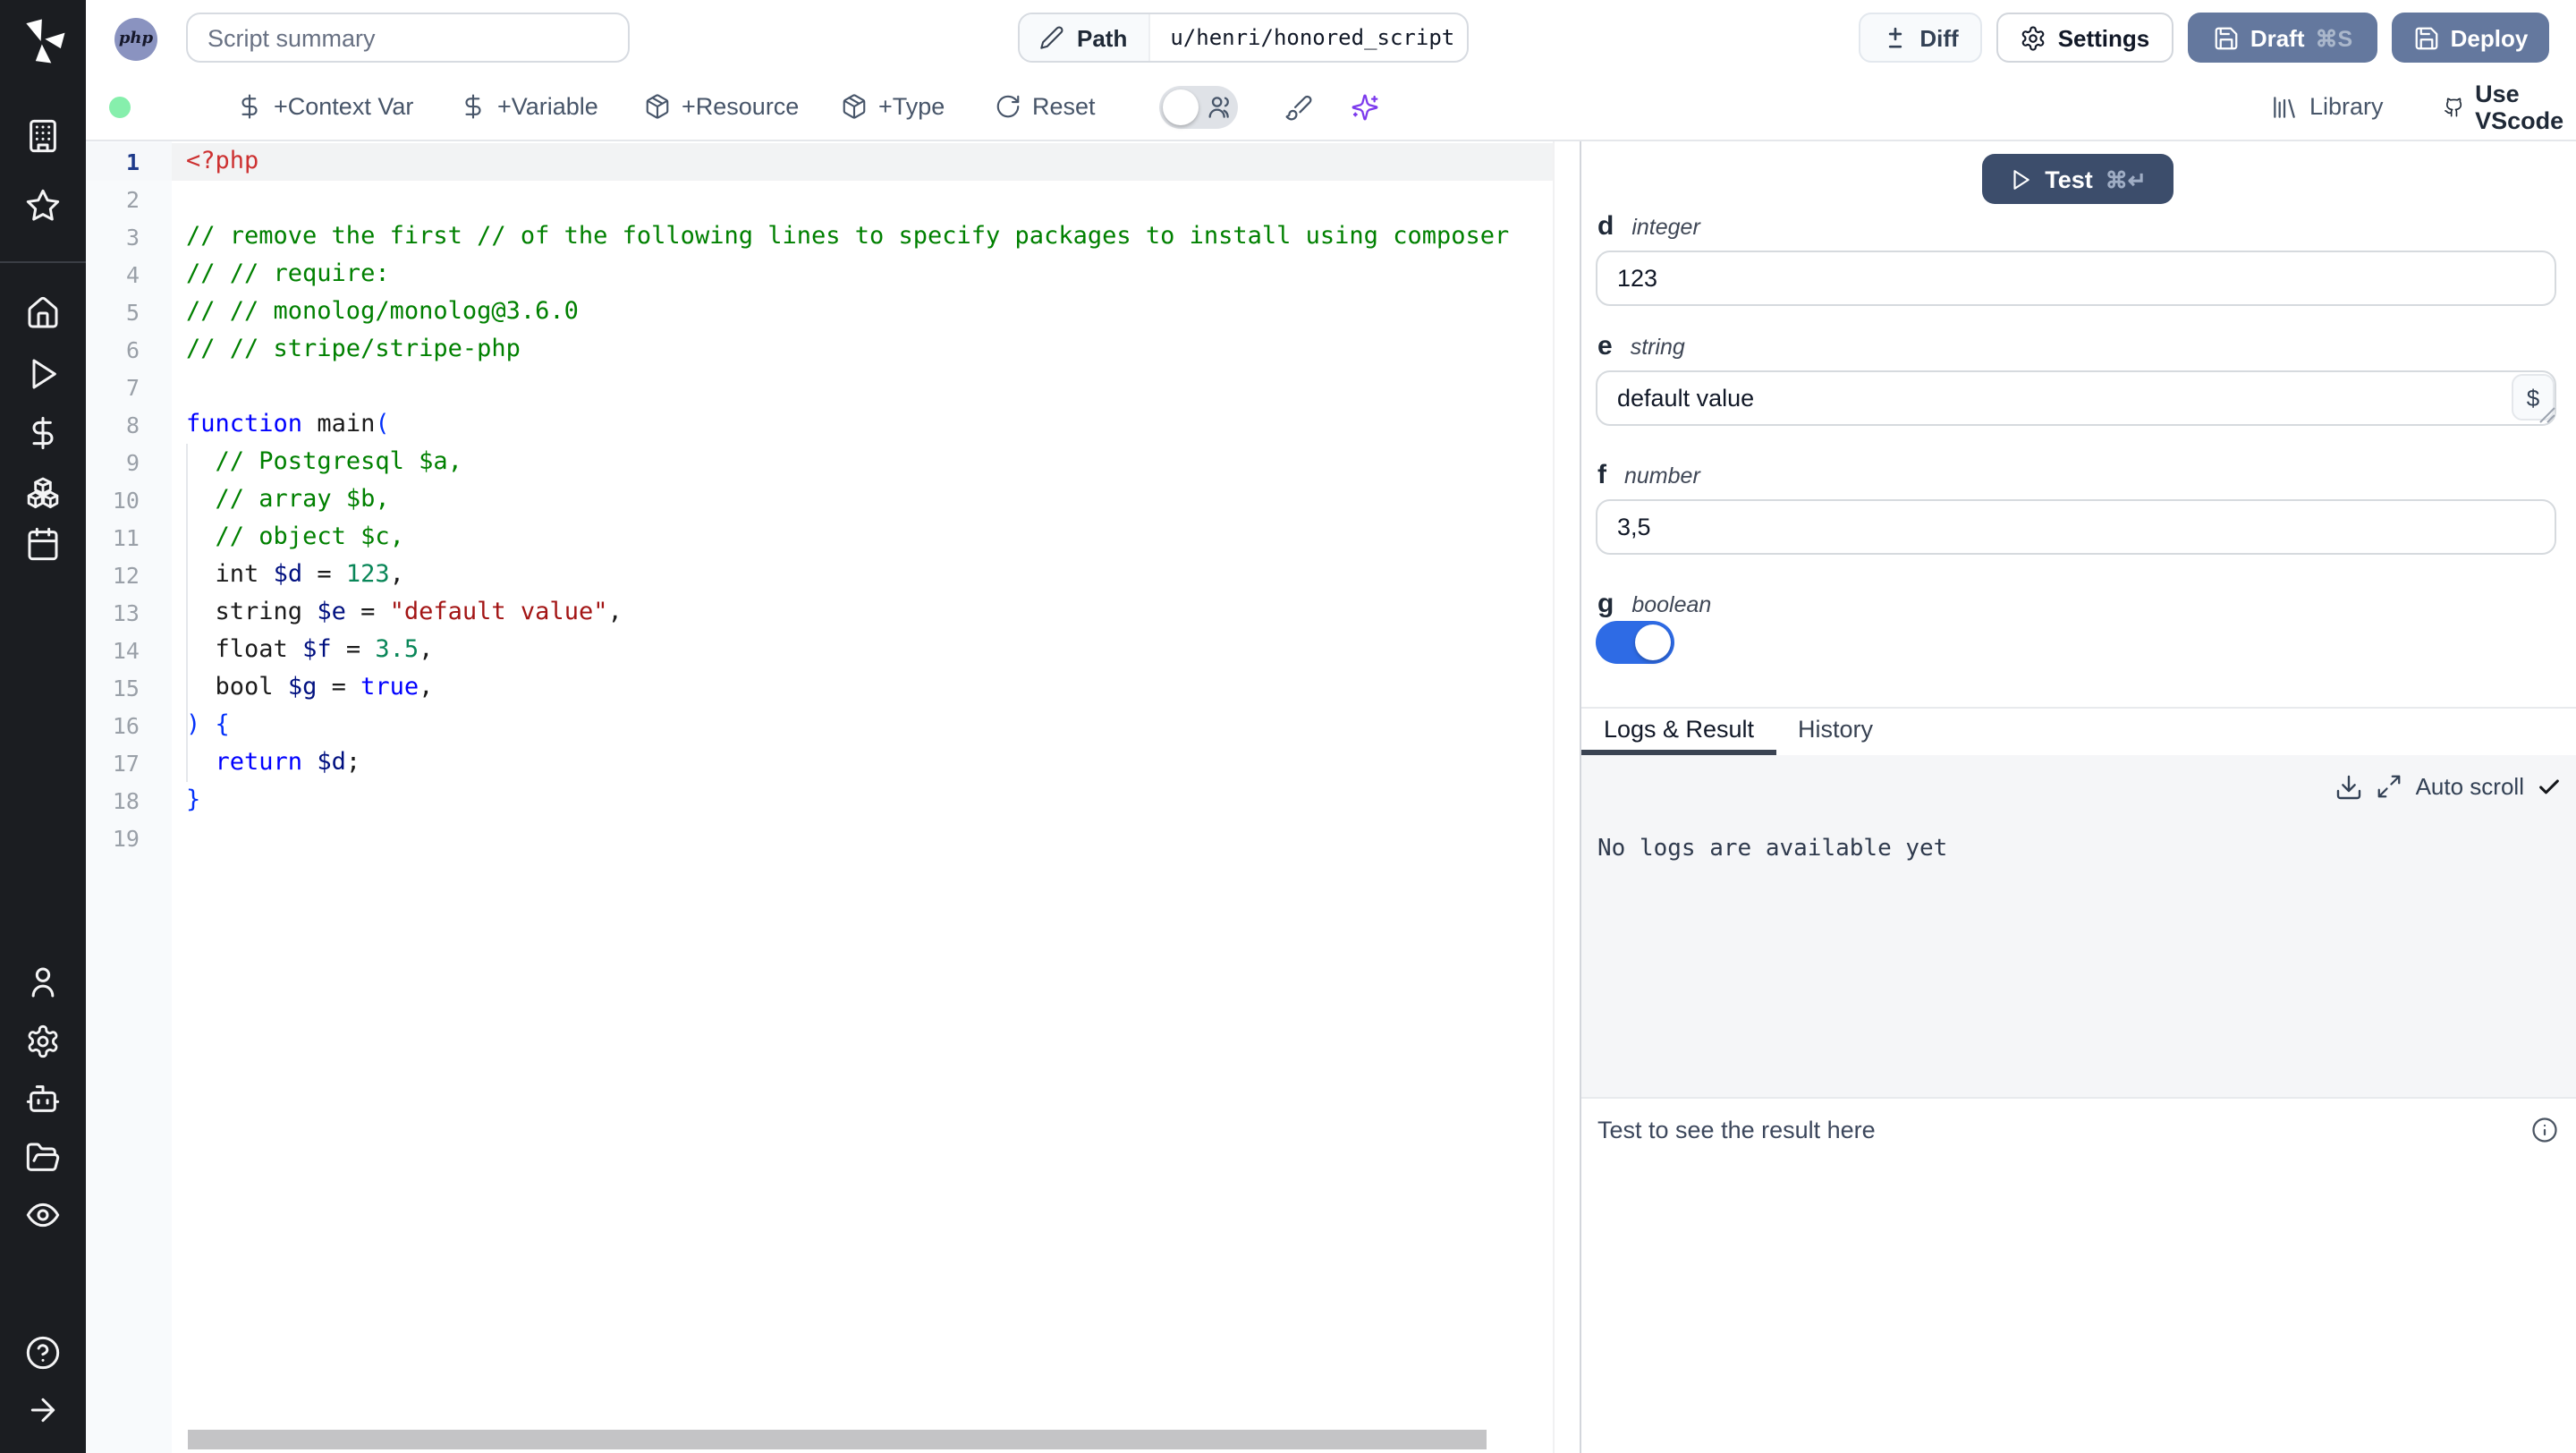  Describe the element at coordinates (43, 206) in the screenshot. I see `favorites-star-icon` at that location.